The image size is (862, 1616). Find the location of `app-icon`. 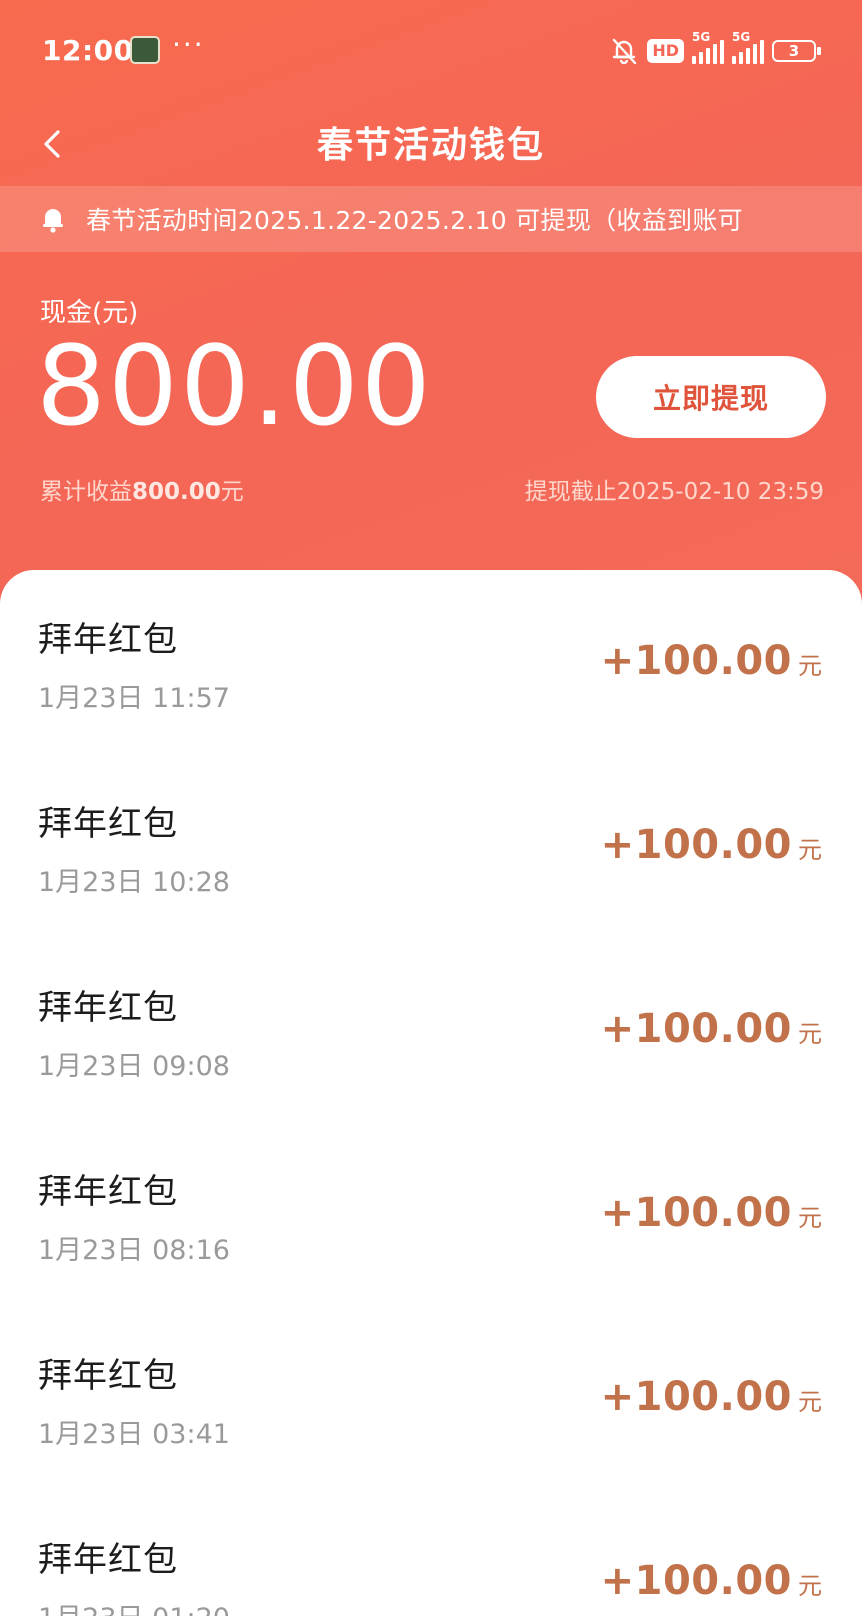

app-icon is located at coordinates (145, 50).